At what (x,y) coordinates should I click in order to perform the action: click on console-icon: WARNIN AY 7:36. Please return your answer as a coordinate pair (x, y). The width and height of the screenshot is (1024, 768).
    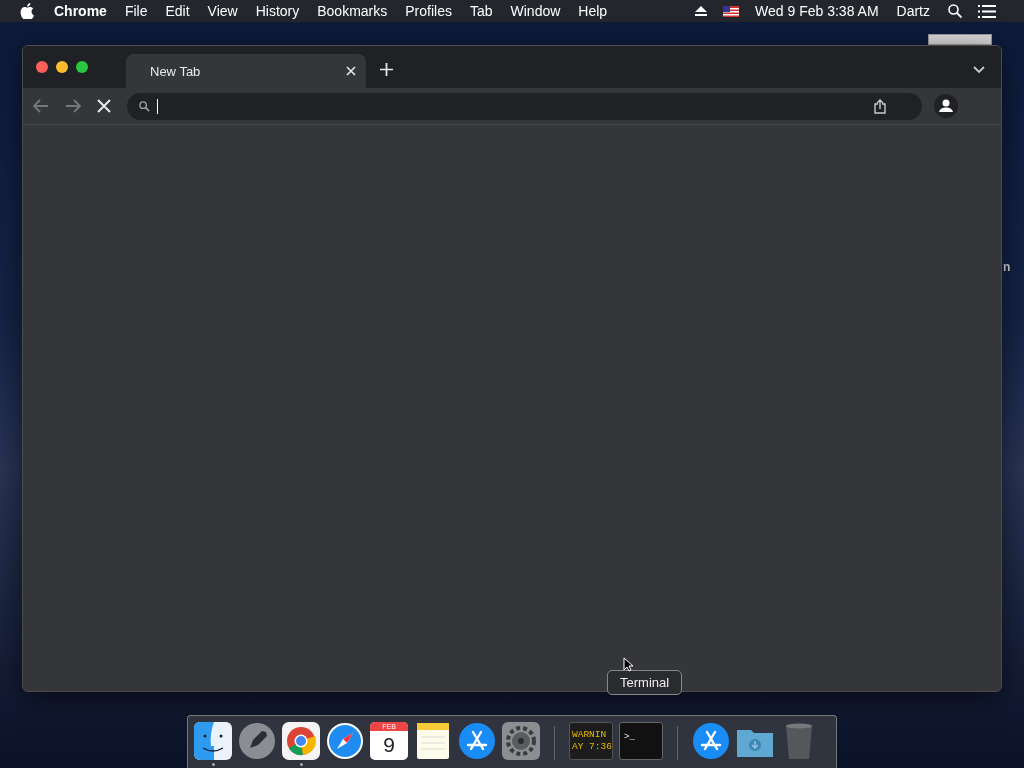
    Looking at the image, I should click on (591, 741).